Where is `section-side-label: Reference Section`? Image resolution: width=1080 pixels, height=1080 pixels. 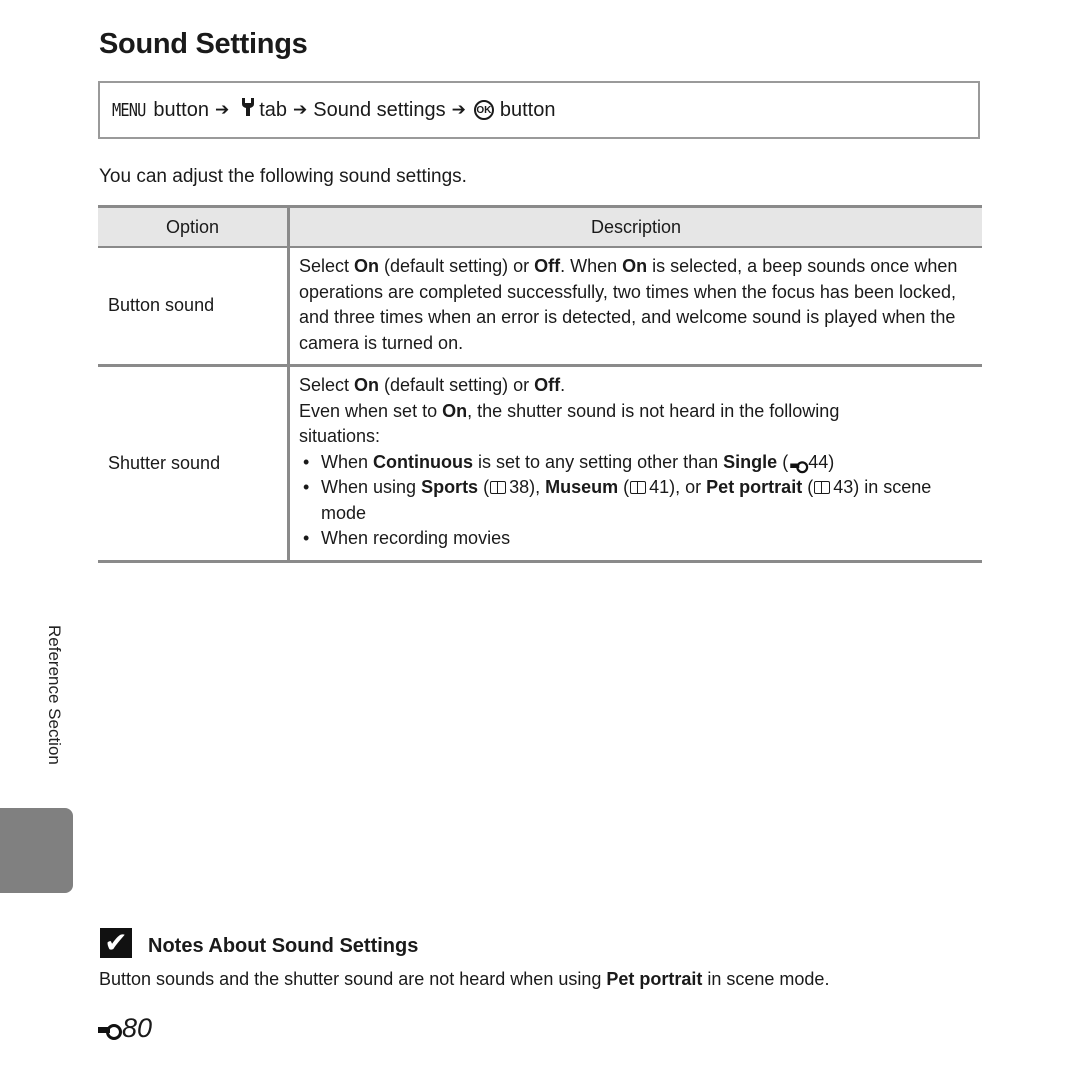 section-side-label: Reference Section is located at coordinates (54, 695).